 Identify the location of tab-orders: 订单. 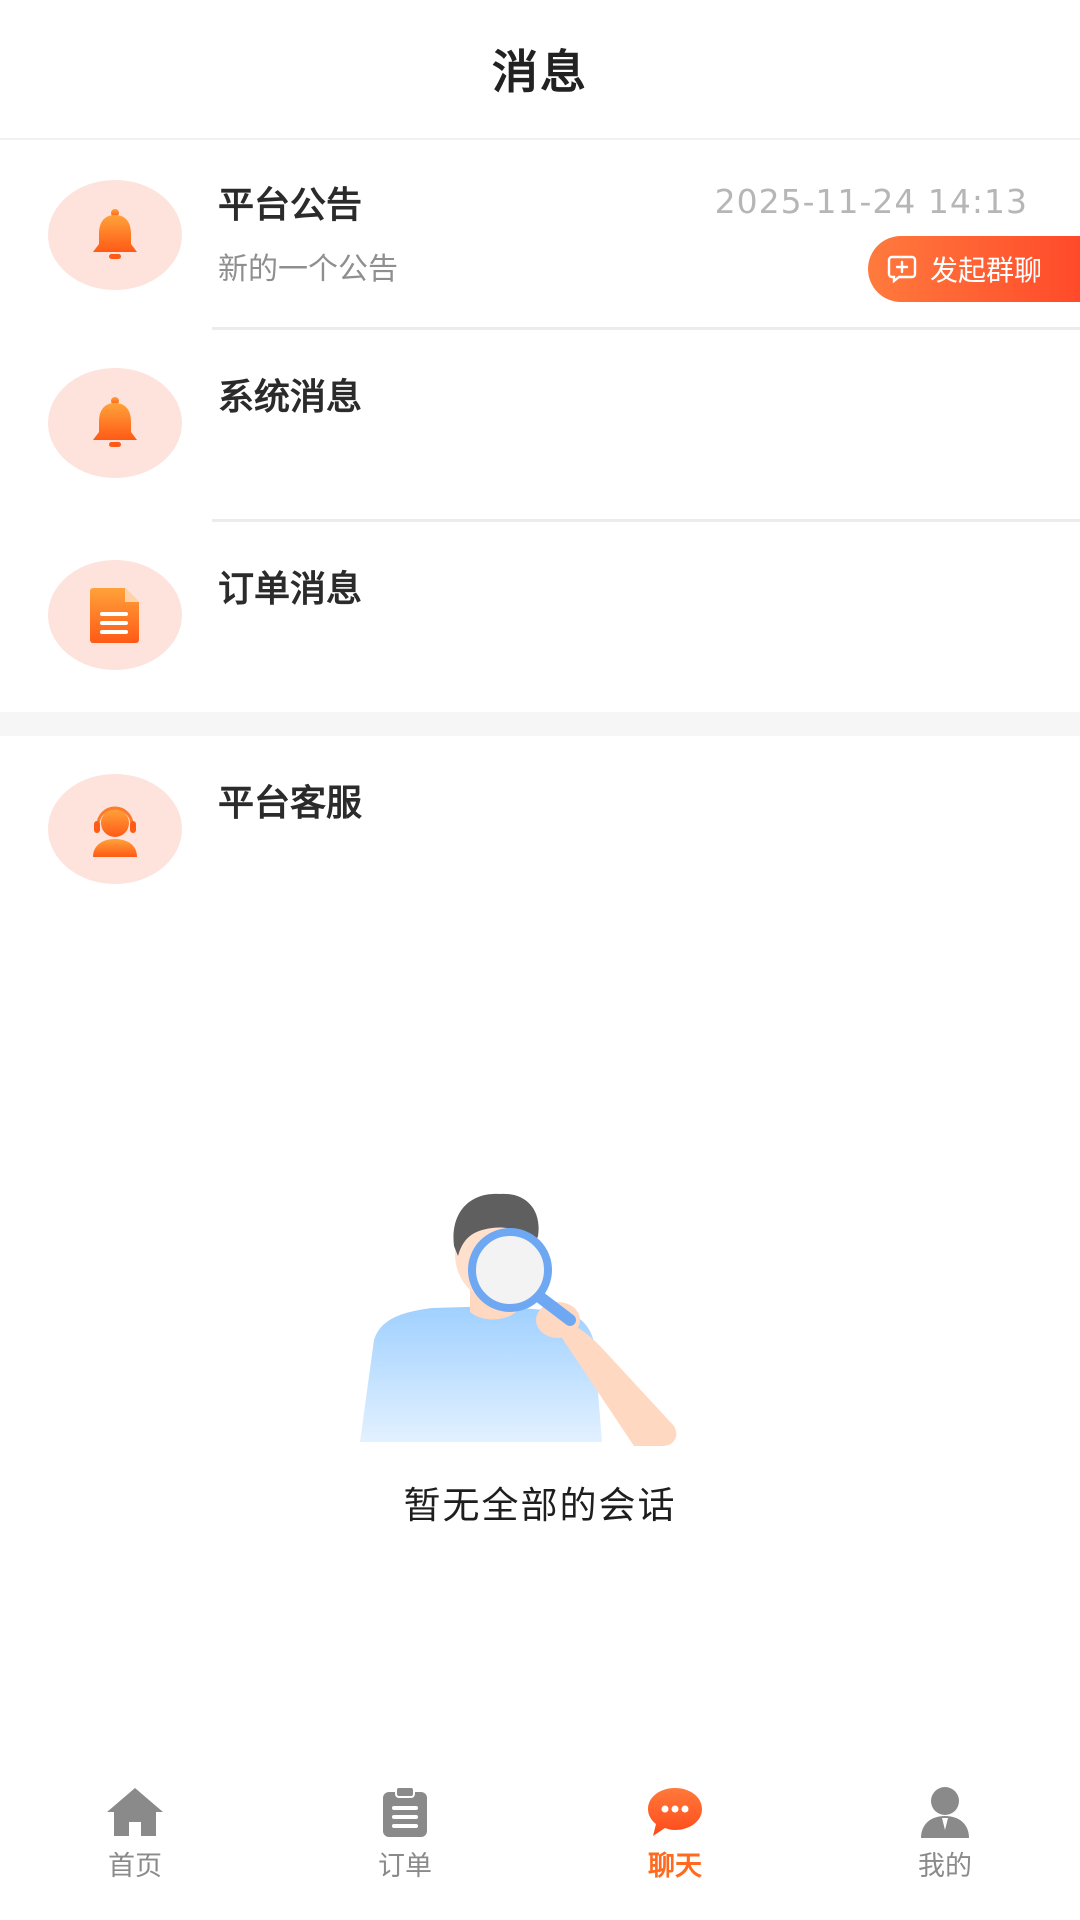
(405, 1845).